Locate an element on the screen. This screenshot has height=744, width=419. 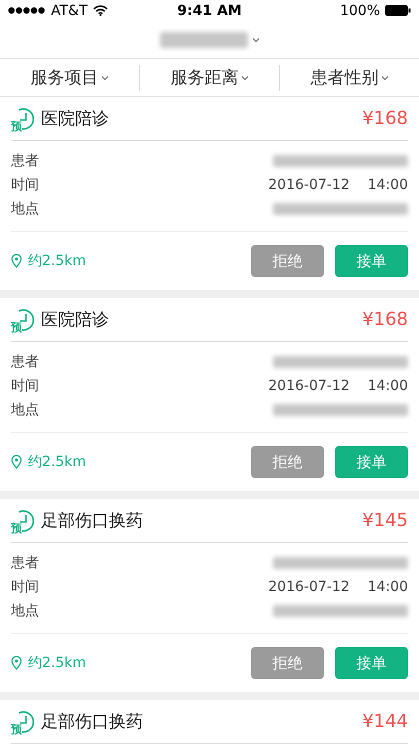
battery-percent: 100% is located at coordinates (360, 10).